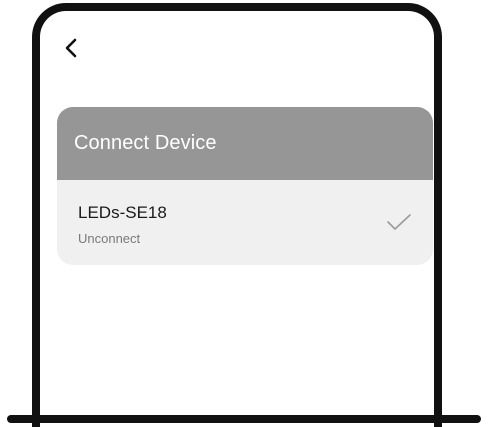 Image resolution: width=488 pixels, height=427 pixels. What do you see at coordinates (245, 143) in the screenshot?
I see `card-header: Connect Device` at bounding box center [245, 143].